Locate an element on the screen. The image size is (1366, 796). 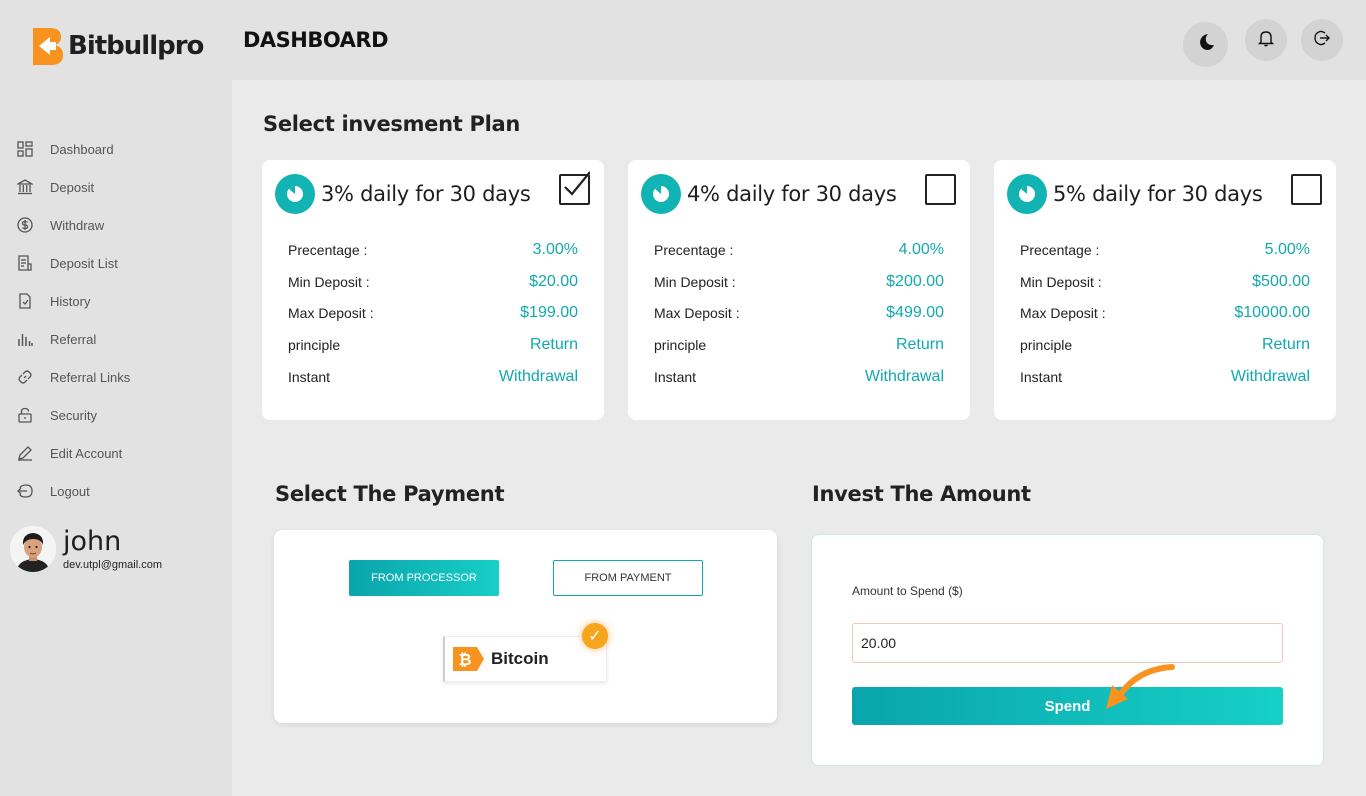
payment-card: FROM PROCESSOR FROM PAYMENT ₿ Bitcoin ✓ is located at coordinates (525, 626).